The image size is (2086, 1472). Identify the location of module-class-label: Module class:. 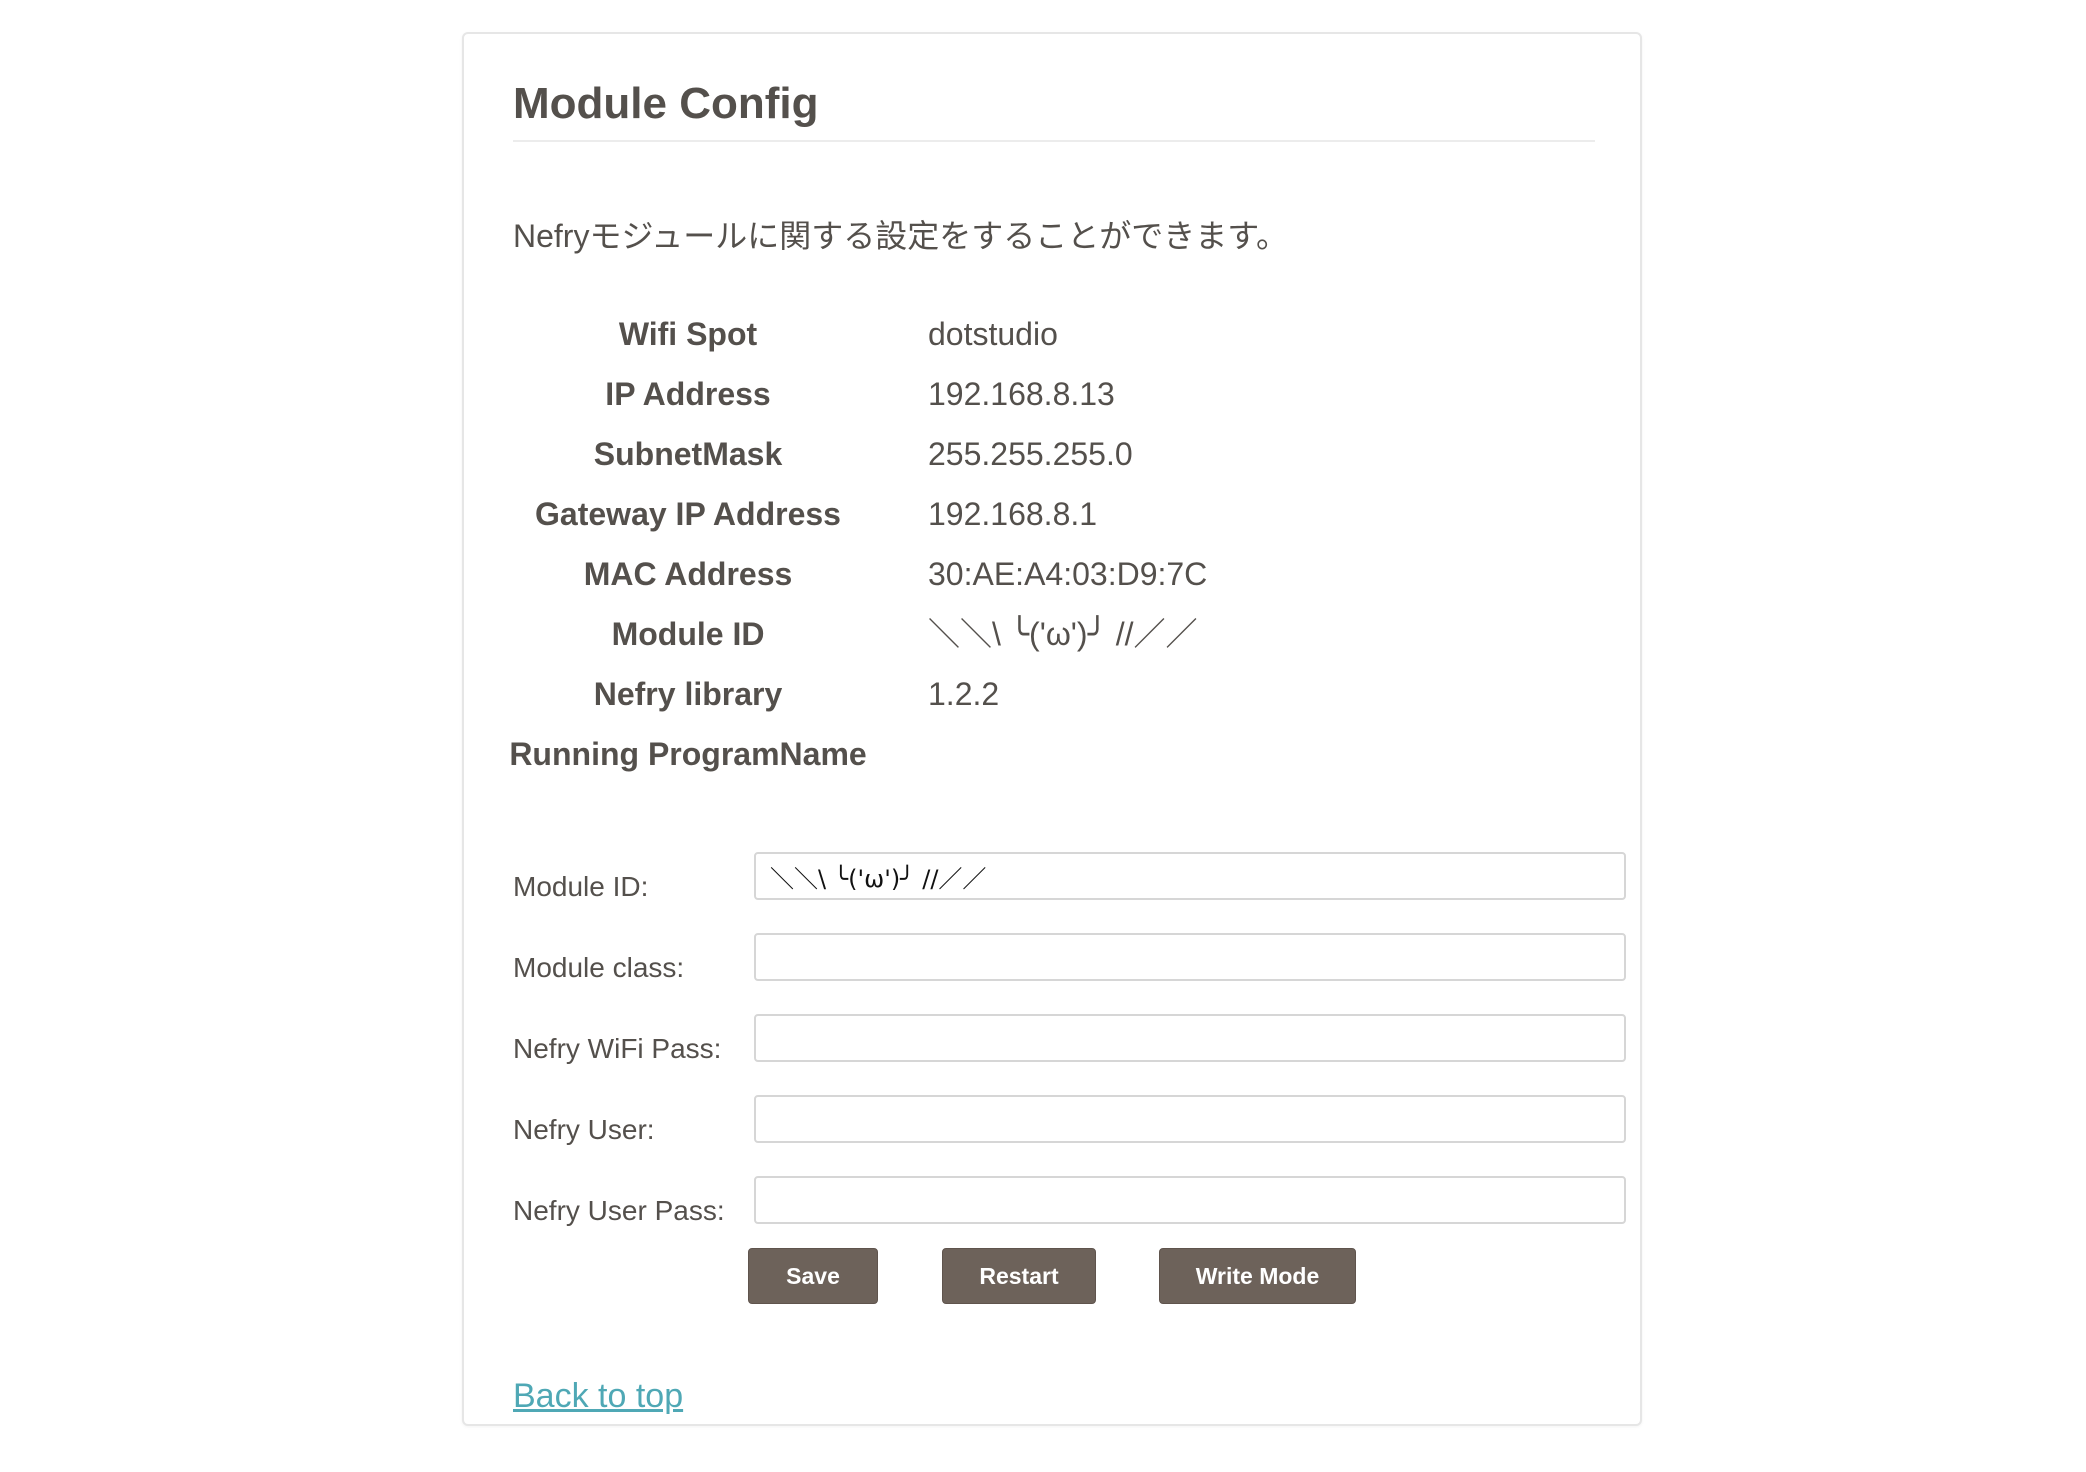
(599, 967).